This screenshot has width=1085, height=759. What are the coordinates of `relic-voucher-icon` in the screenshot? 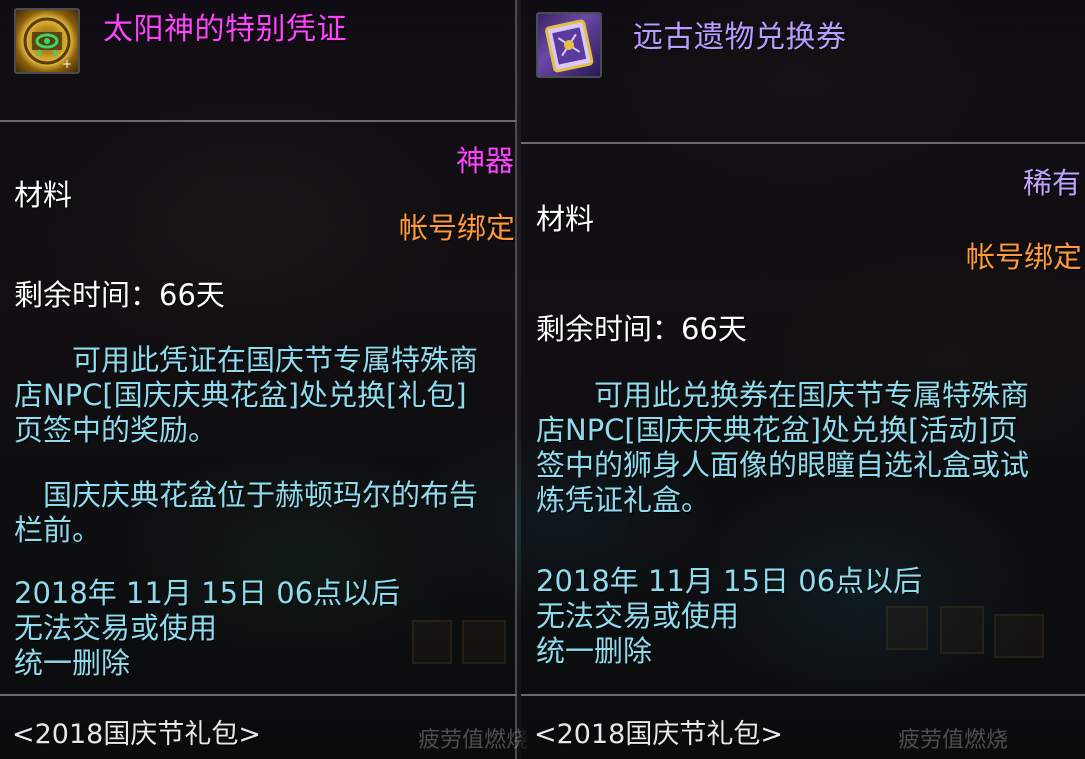 It's located at (569, 45).